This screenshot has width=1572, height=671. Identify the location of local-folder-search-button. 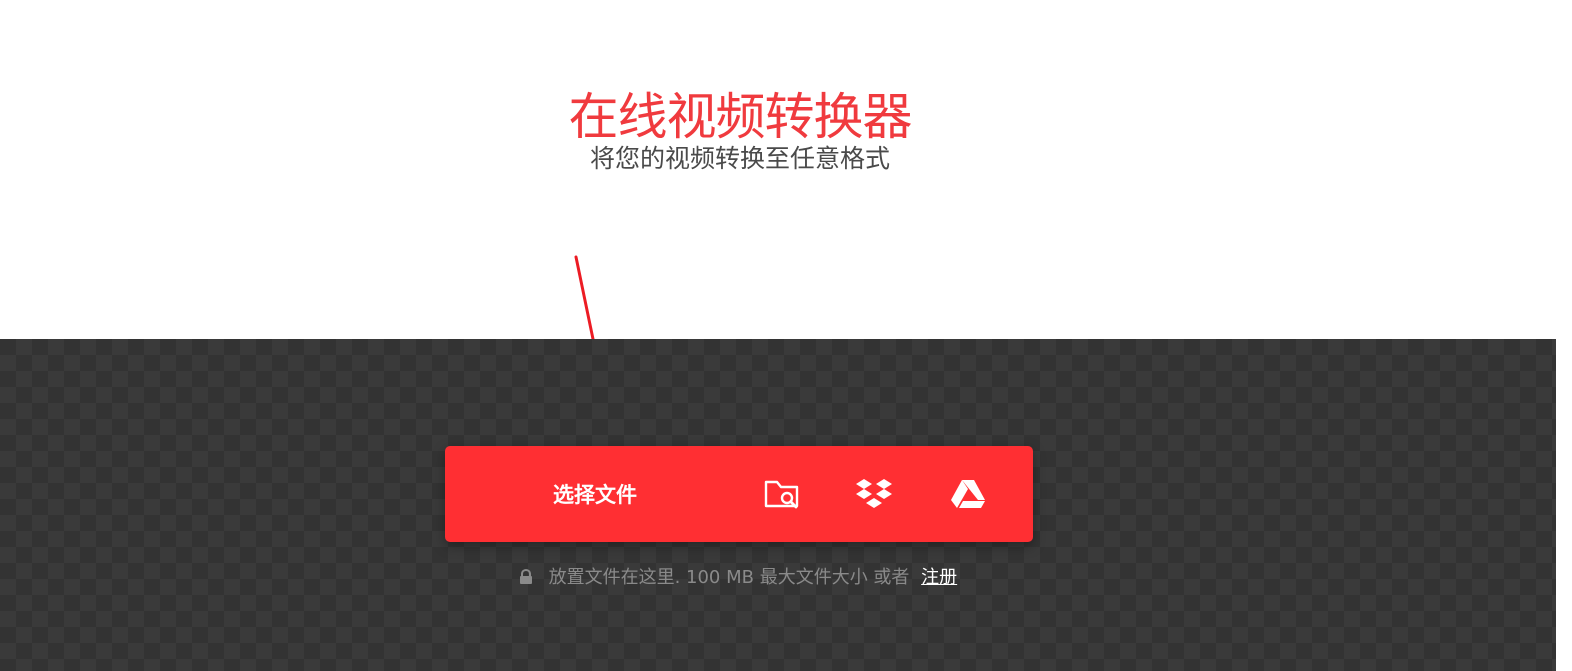
(782, 494).